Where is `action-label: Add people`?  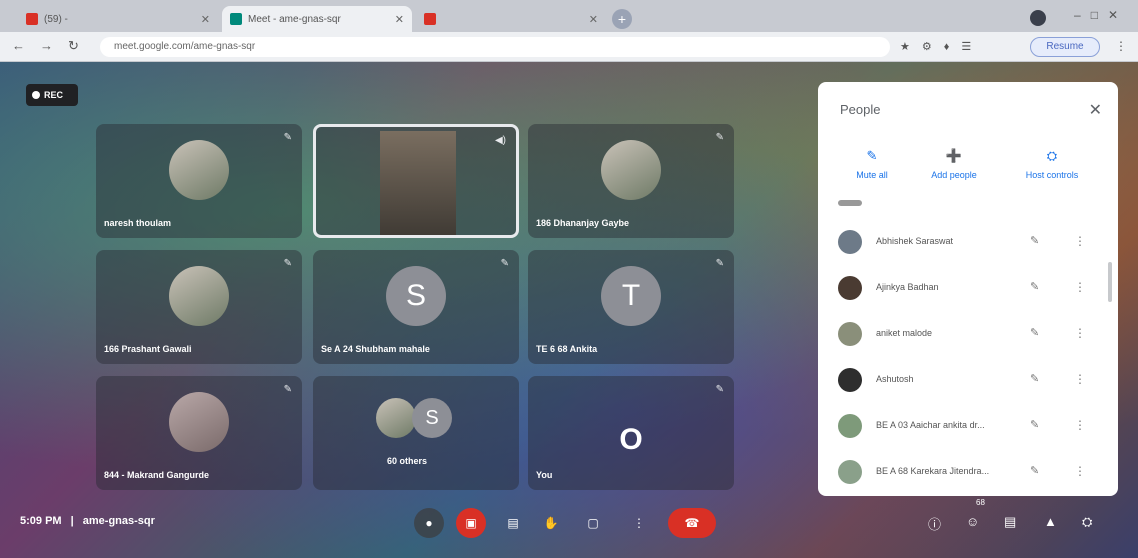 action-label: Add people is located at coordinates (954, 175).